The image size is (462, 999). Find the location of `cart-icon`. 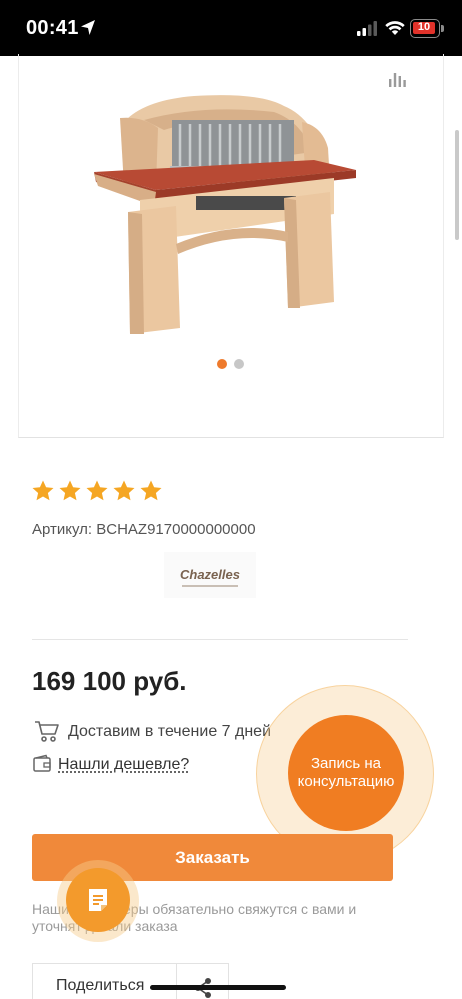

cart-icon is located at coordinates (47, 731).